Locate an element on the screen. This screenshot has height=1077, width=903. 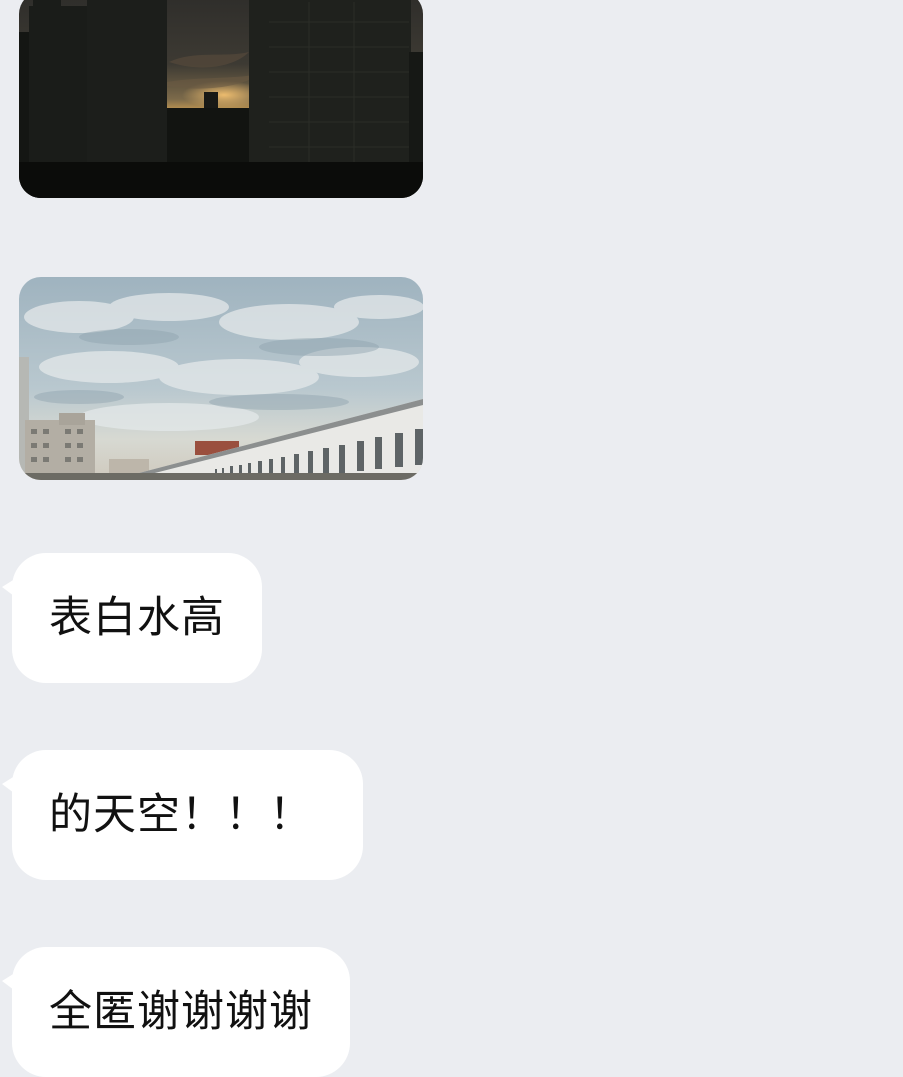
message-text: 全匿谢谢谢谢 is located at coordinates (181, 1011).